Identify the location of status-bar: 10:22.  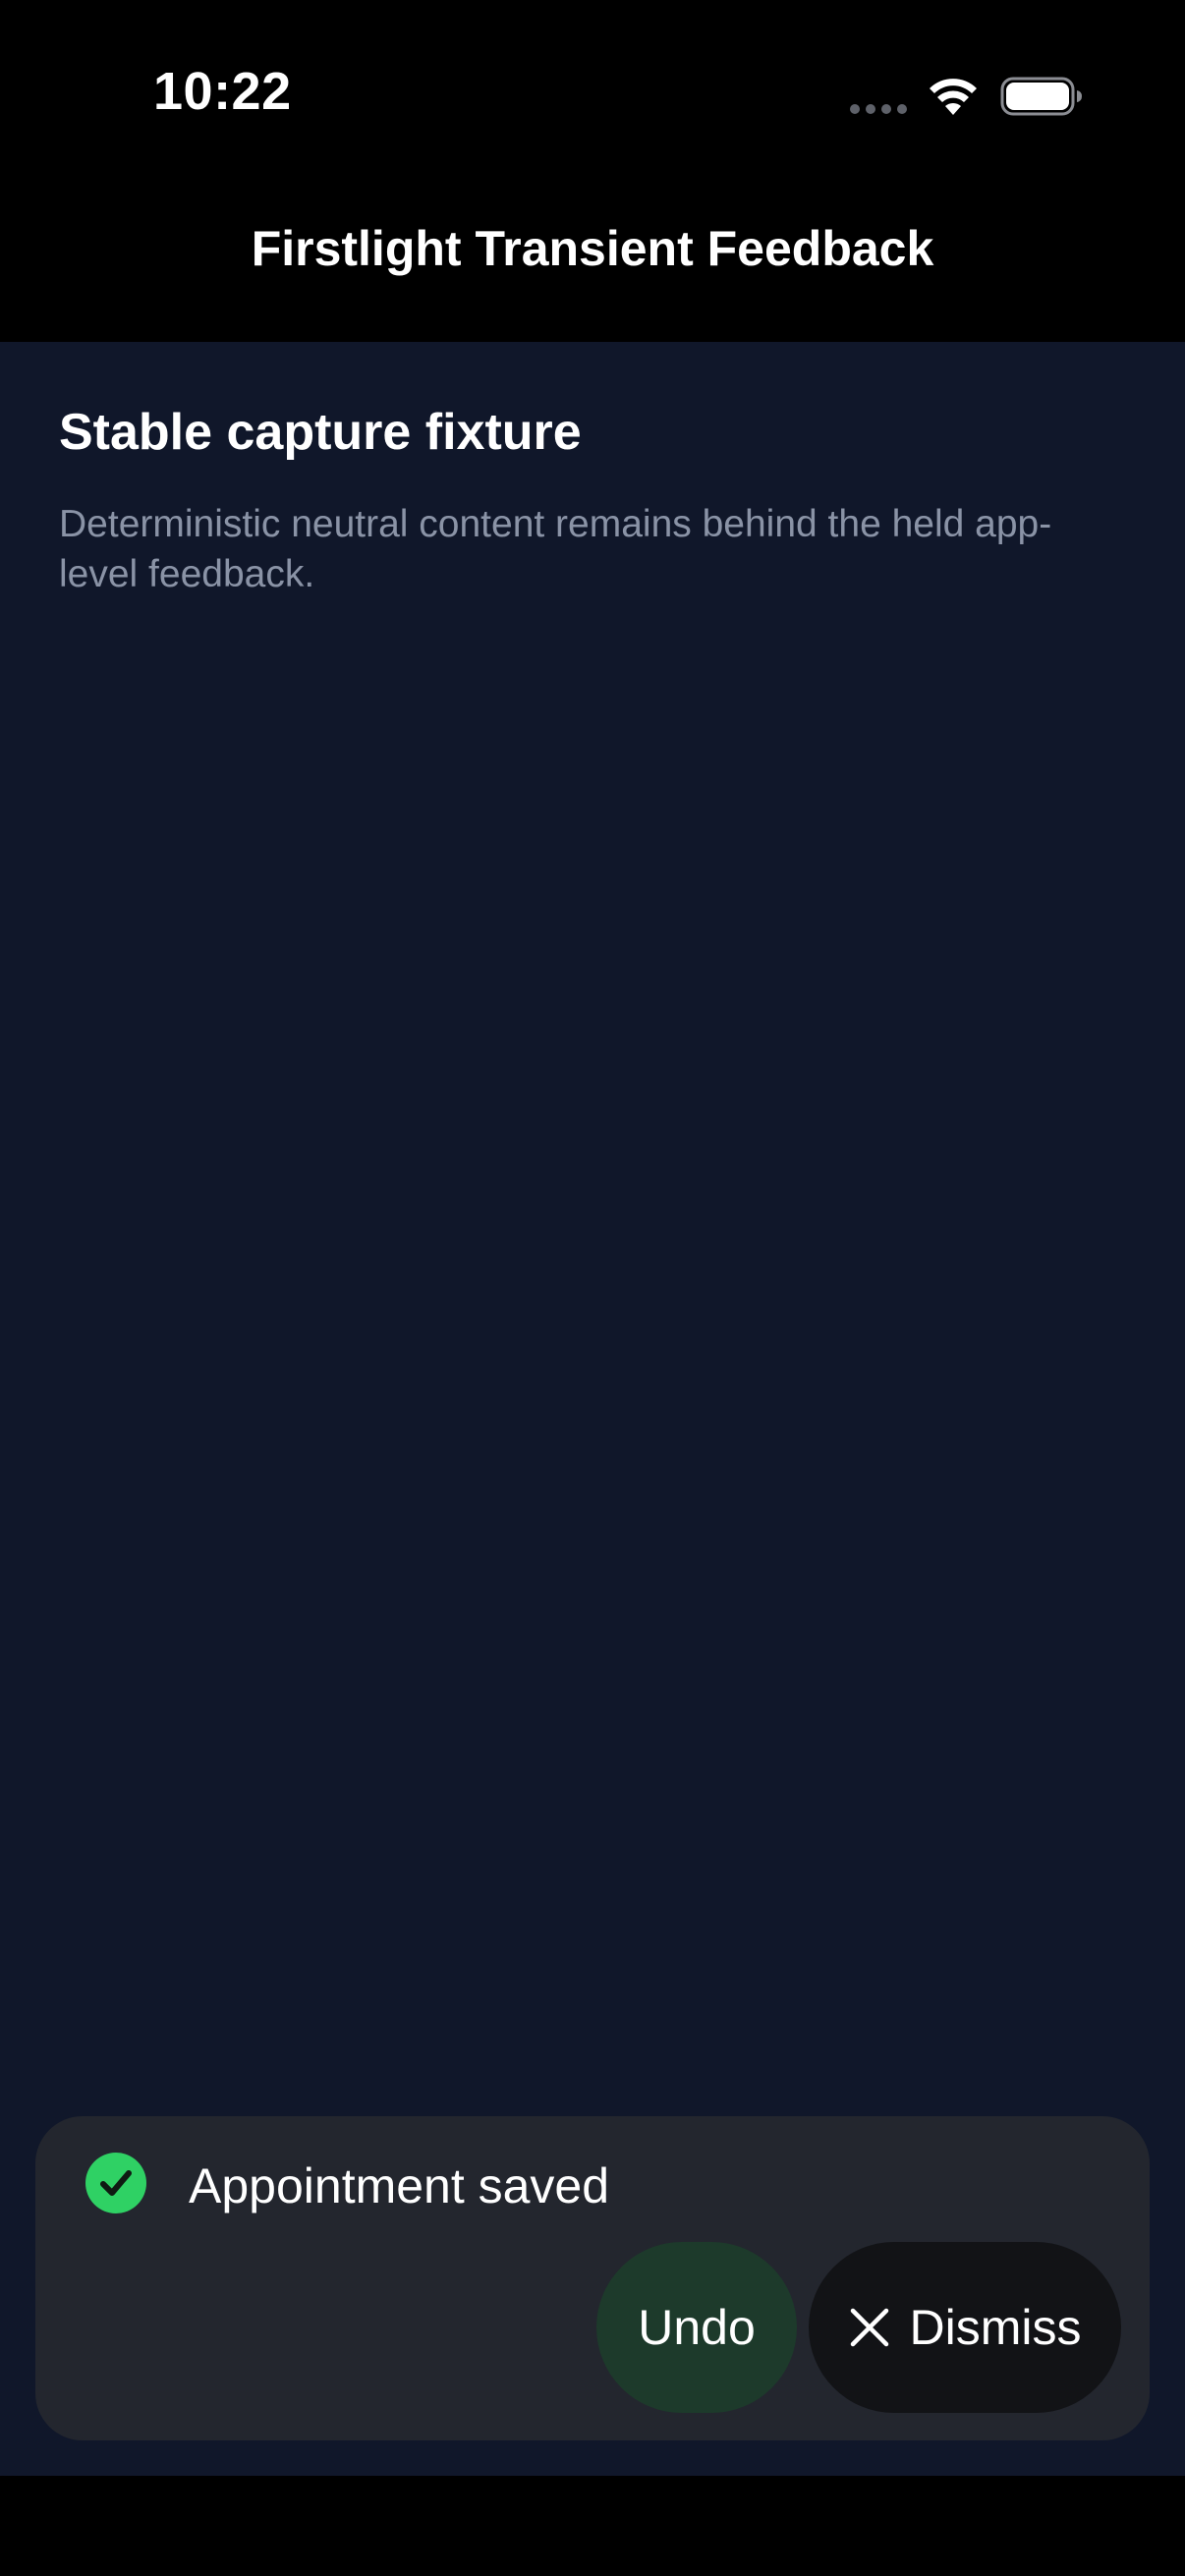
(592, 96).